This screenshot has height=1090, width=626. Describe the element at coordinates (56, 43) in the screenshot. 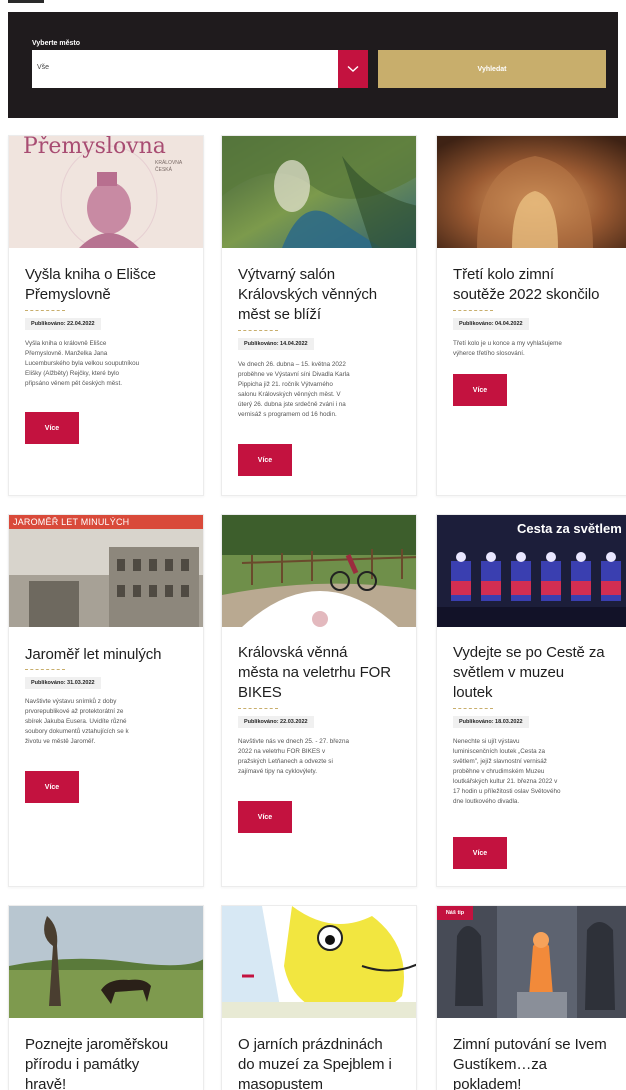

I see `city-filter-label: Vyberte město` at that location.